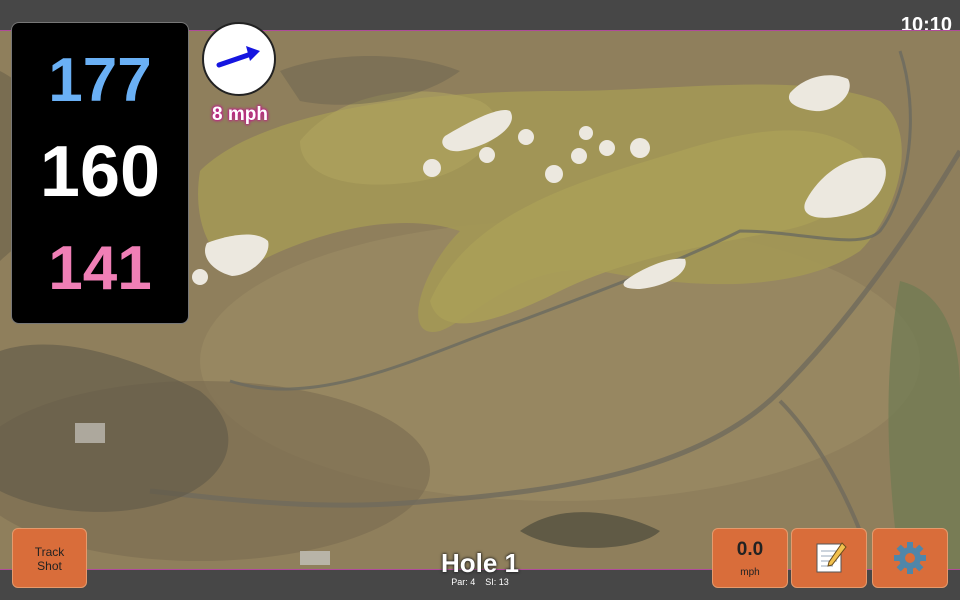 Image resolution: width=960 pixels, height=600 pixels. I want to click on speed-unit: mph, so click(750, 572).